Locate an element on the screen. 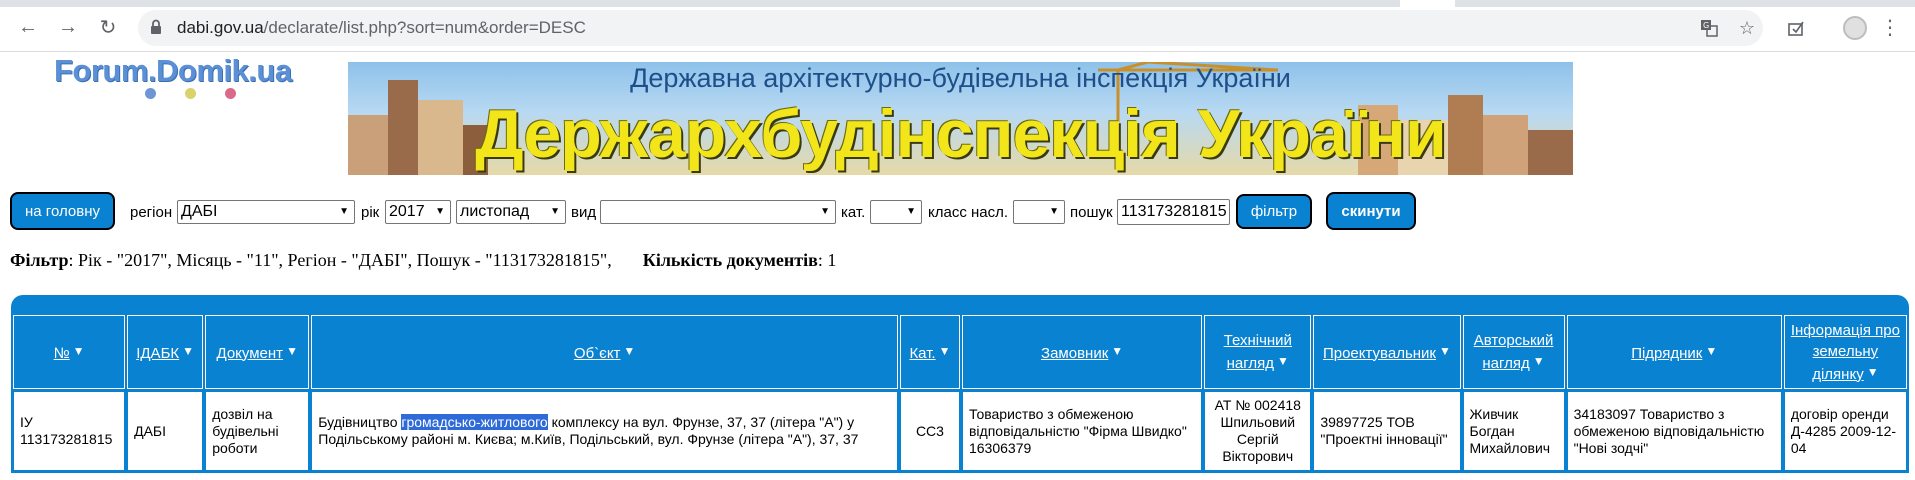 The width and height of the screenshot is (1915, 480). cell-land-info: договір оренди Д-4285 2009-12-04 is located at coordinates (1845, 431).